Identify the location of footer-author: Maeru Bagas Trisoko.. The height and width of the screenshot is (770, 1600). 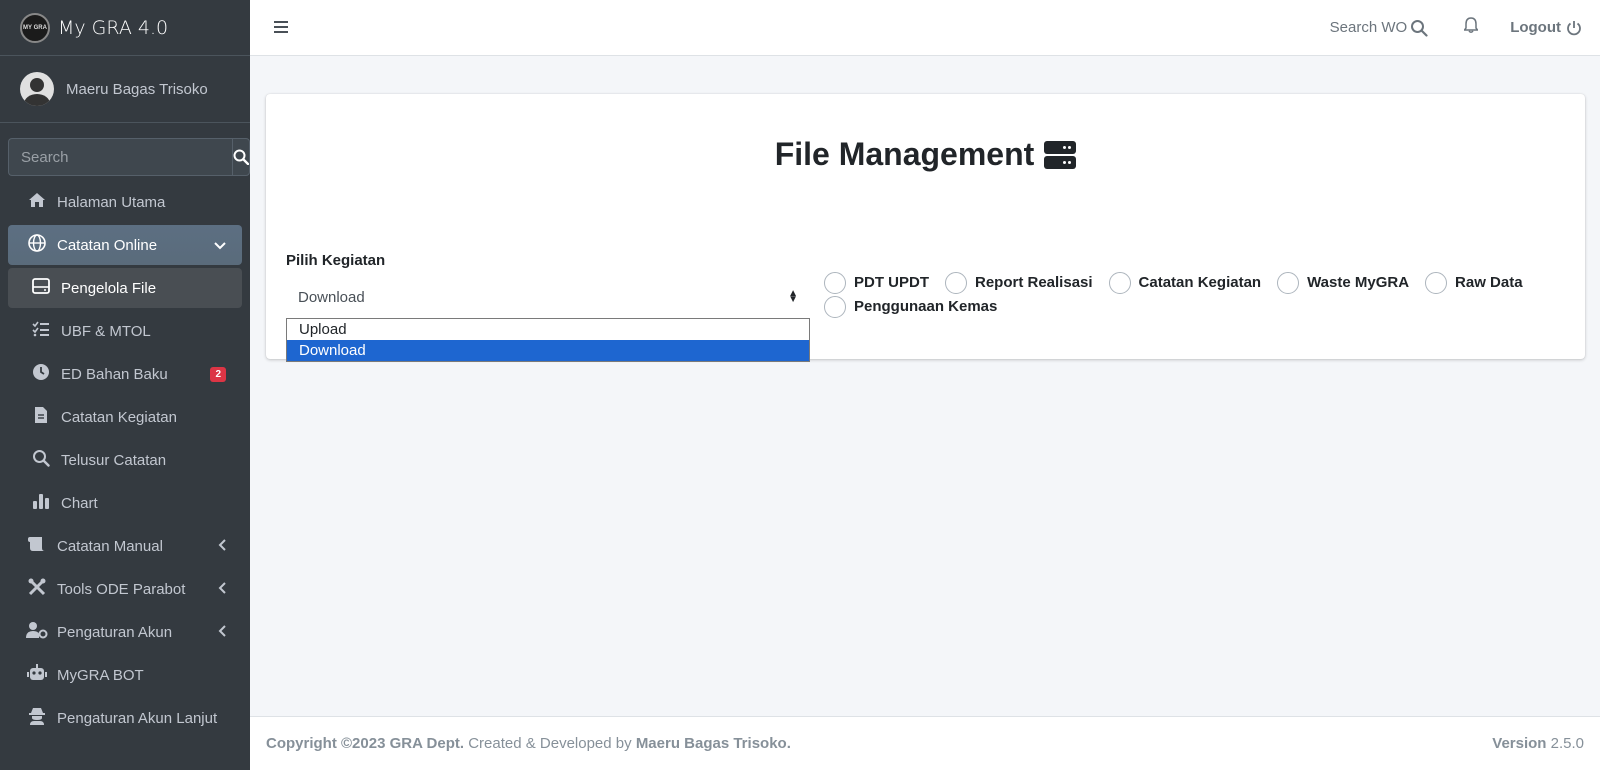
(713, 743).